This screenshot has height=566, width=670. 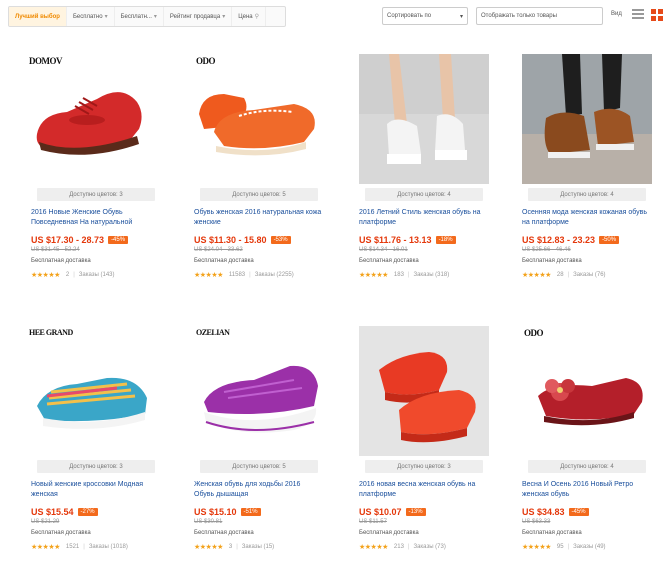 I want to click on price-row: US $34.83 -45%, so click(x=586, y=512).